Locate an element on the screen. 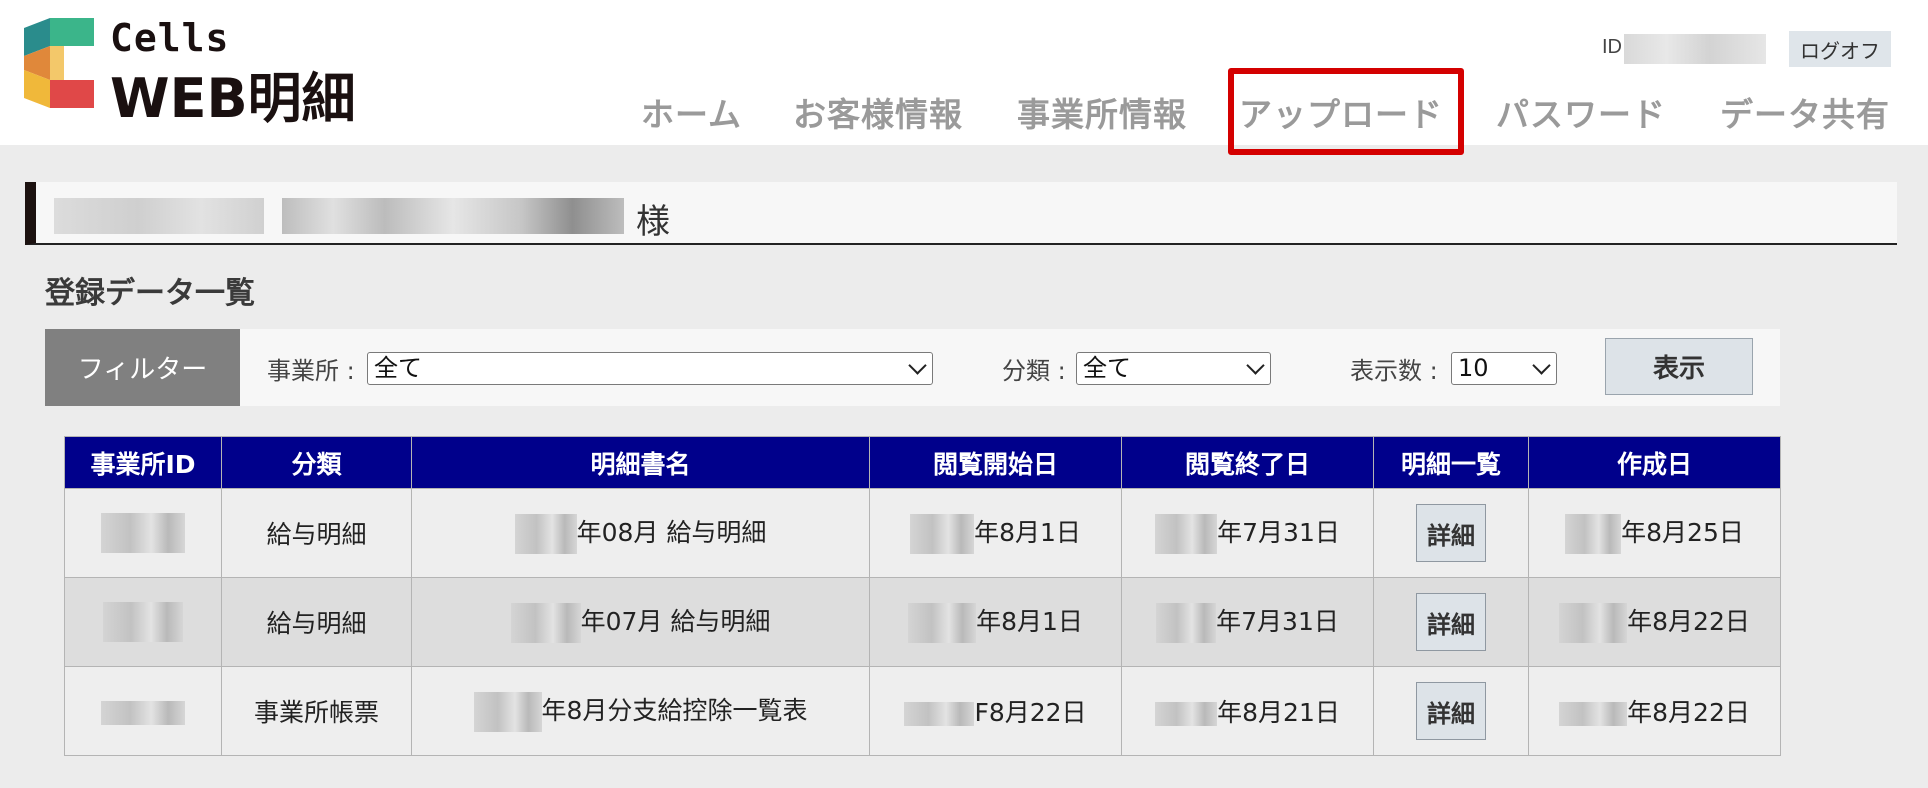 This screenshot has height=788, width=1928. office-select-value: 全て is located at coordinates (398, 368).